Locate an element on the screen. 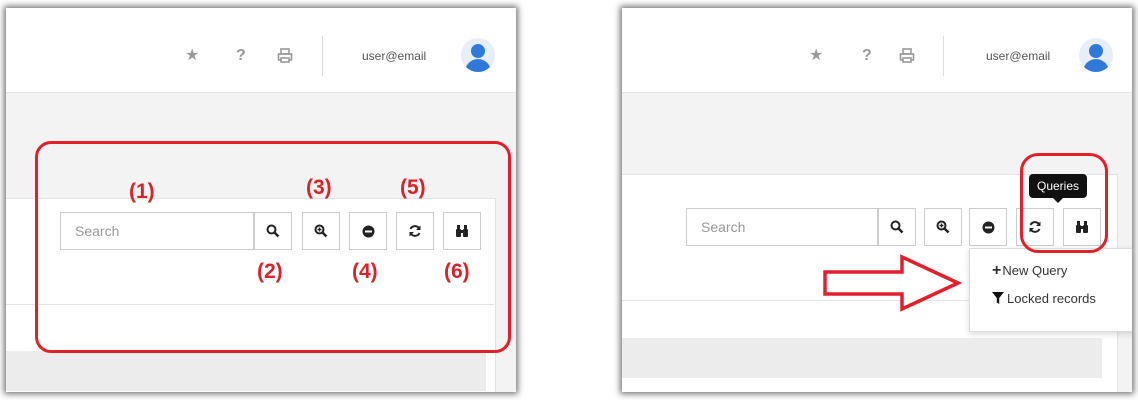 The width and height of the screenshot is (1138, 400). search-button is located at coordinates (897, 227).